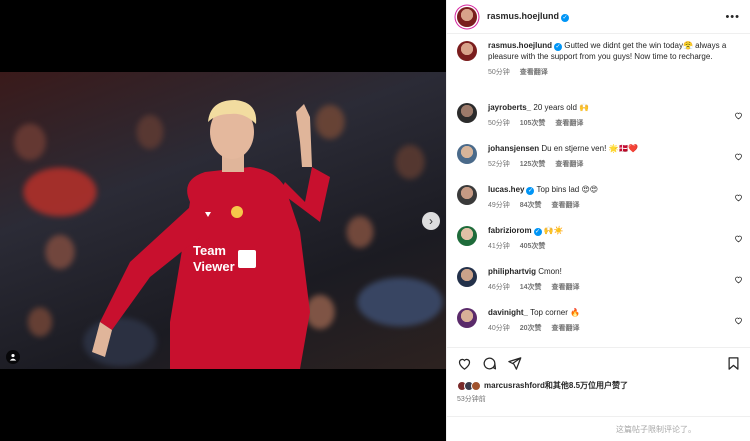 The width and height of the screenshot is (750, 441). Describe the element at coordinates (499, 246) in the screenshot. I see `comment-time: 41分钟` at that location.